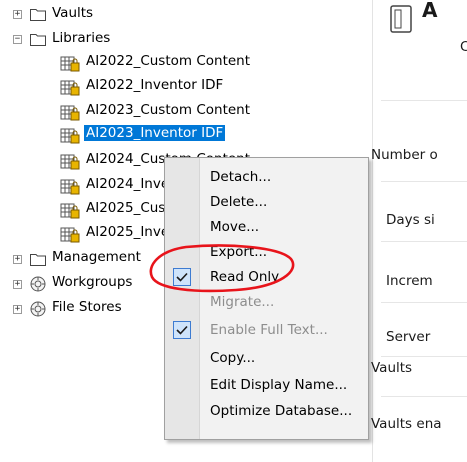 The image size is (467, 462). What do you see at coordinates (73, 13) in the screenshot?
I see `tree-node-label: Vaults` at bounding box center [73, 13].